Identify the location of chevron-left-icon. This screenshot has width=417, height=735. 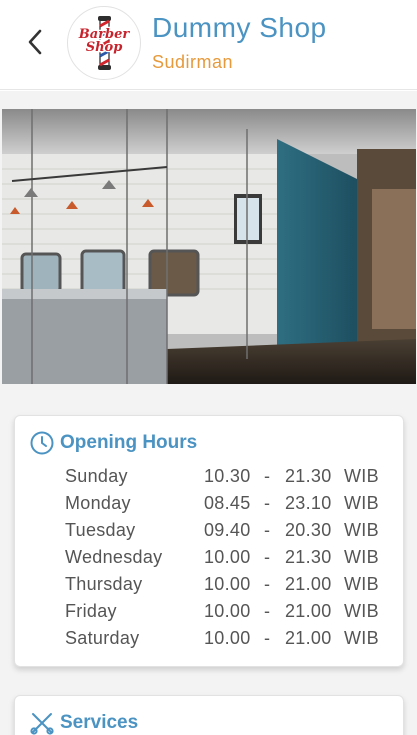
(35, 42).